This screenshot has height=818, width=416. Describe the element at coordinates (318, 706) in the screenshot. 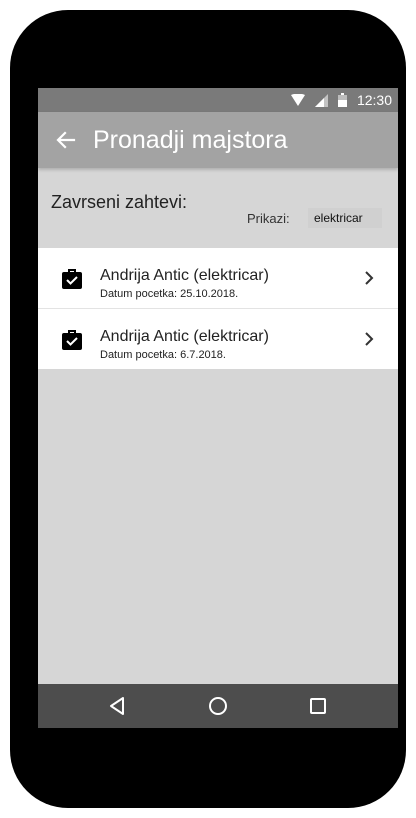

I see `square-recents-icon` at that location.